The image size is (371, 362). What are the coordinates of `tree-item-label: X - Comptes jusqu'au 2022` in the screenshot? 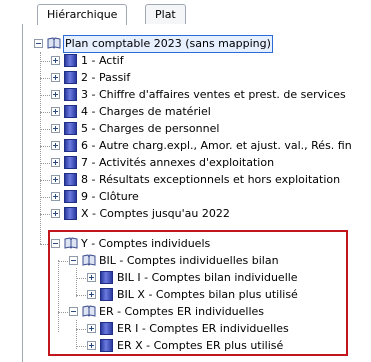 It's located at (155, 213).